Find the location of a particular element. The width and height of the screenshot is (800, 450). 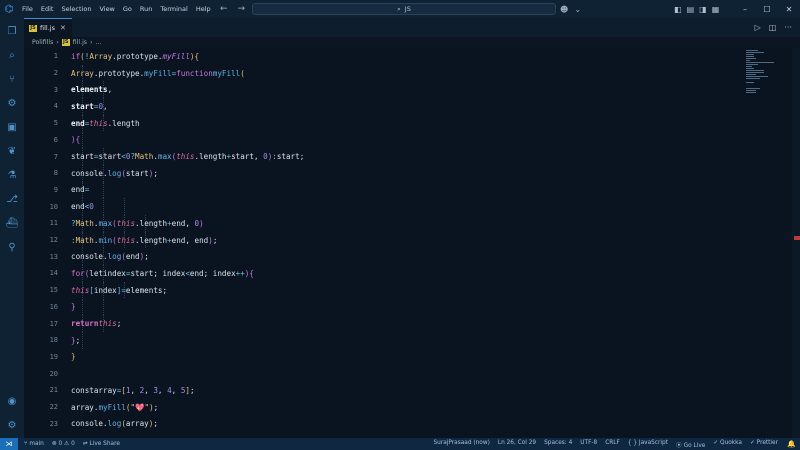

code-text: console. log(end); is located at coordinates (110, 257).